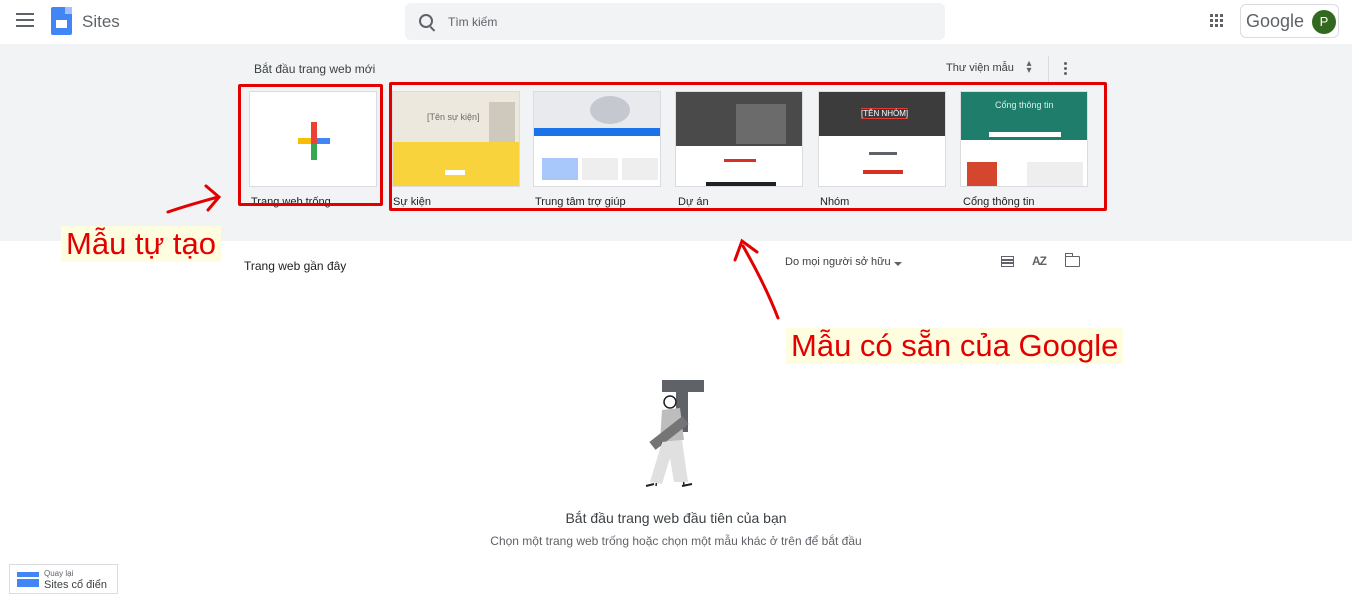 This screenshot has height=601, width=1359. What do you see at coordinates (141, 244) in the screenshot?
I see `annotation-custom-template: Mẫu tự tạo` at bounding box center [141, 244].